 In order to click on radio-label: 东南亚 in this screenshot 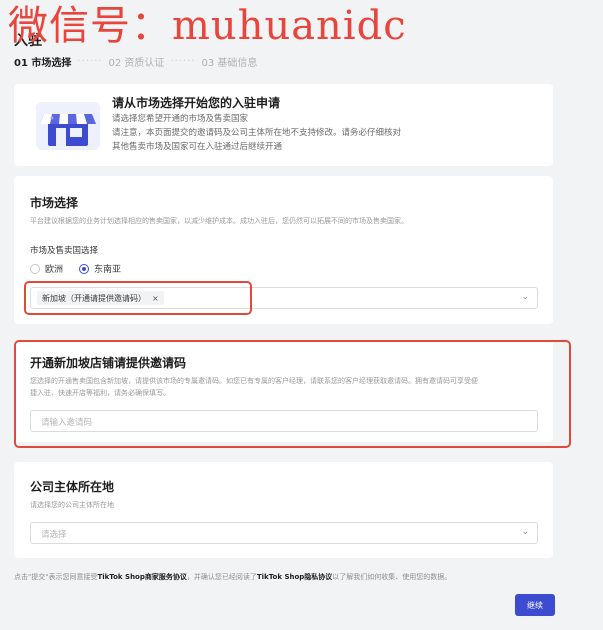, I will do `click(108, 270)`.